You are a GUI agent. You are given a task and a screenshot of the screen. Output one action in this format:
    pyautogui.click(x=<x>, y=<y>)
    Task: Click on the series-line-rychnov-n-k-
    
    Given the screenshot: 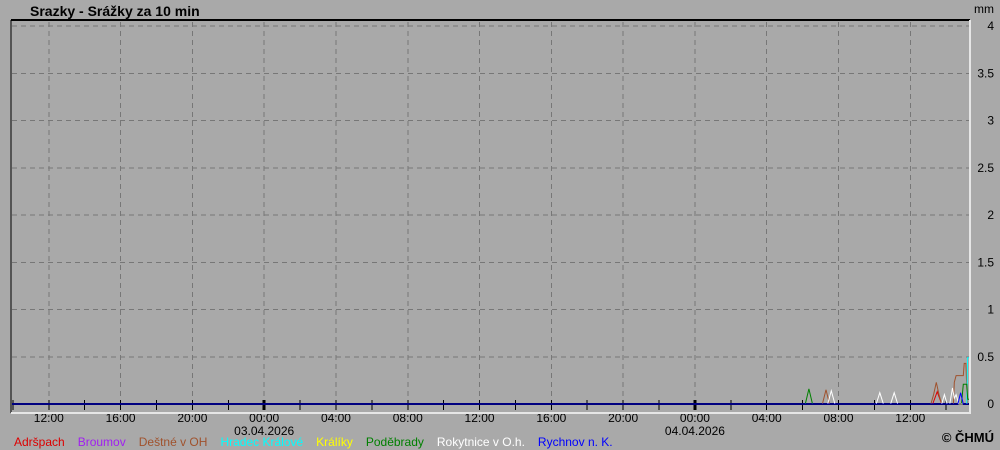 What is the action you would take?
    pyautogui.click(x=490, y=398)
    